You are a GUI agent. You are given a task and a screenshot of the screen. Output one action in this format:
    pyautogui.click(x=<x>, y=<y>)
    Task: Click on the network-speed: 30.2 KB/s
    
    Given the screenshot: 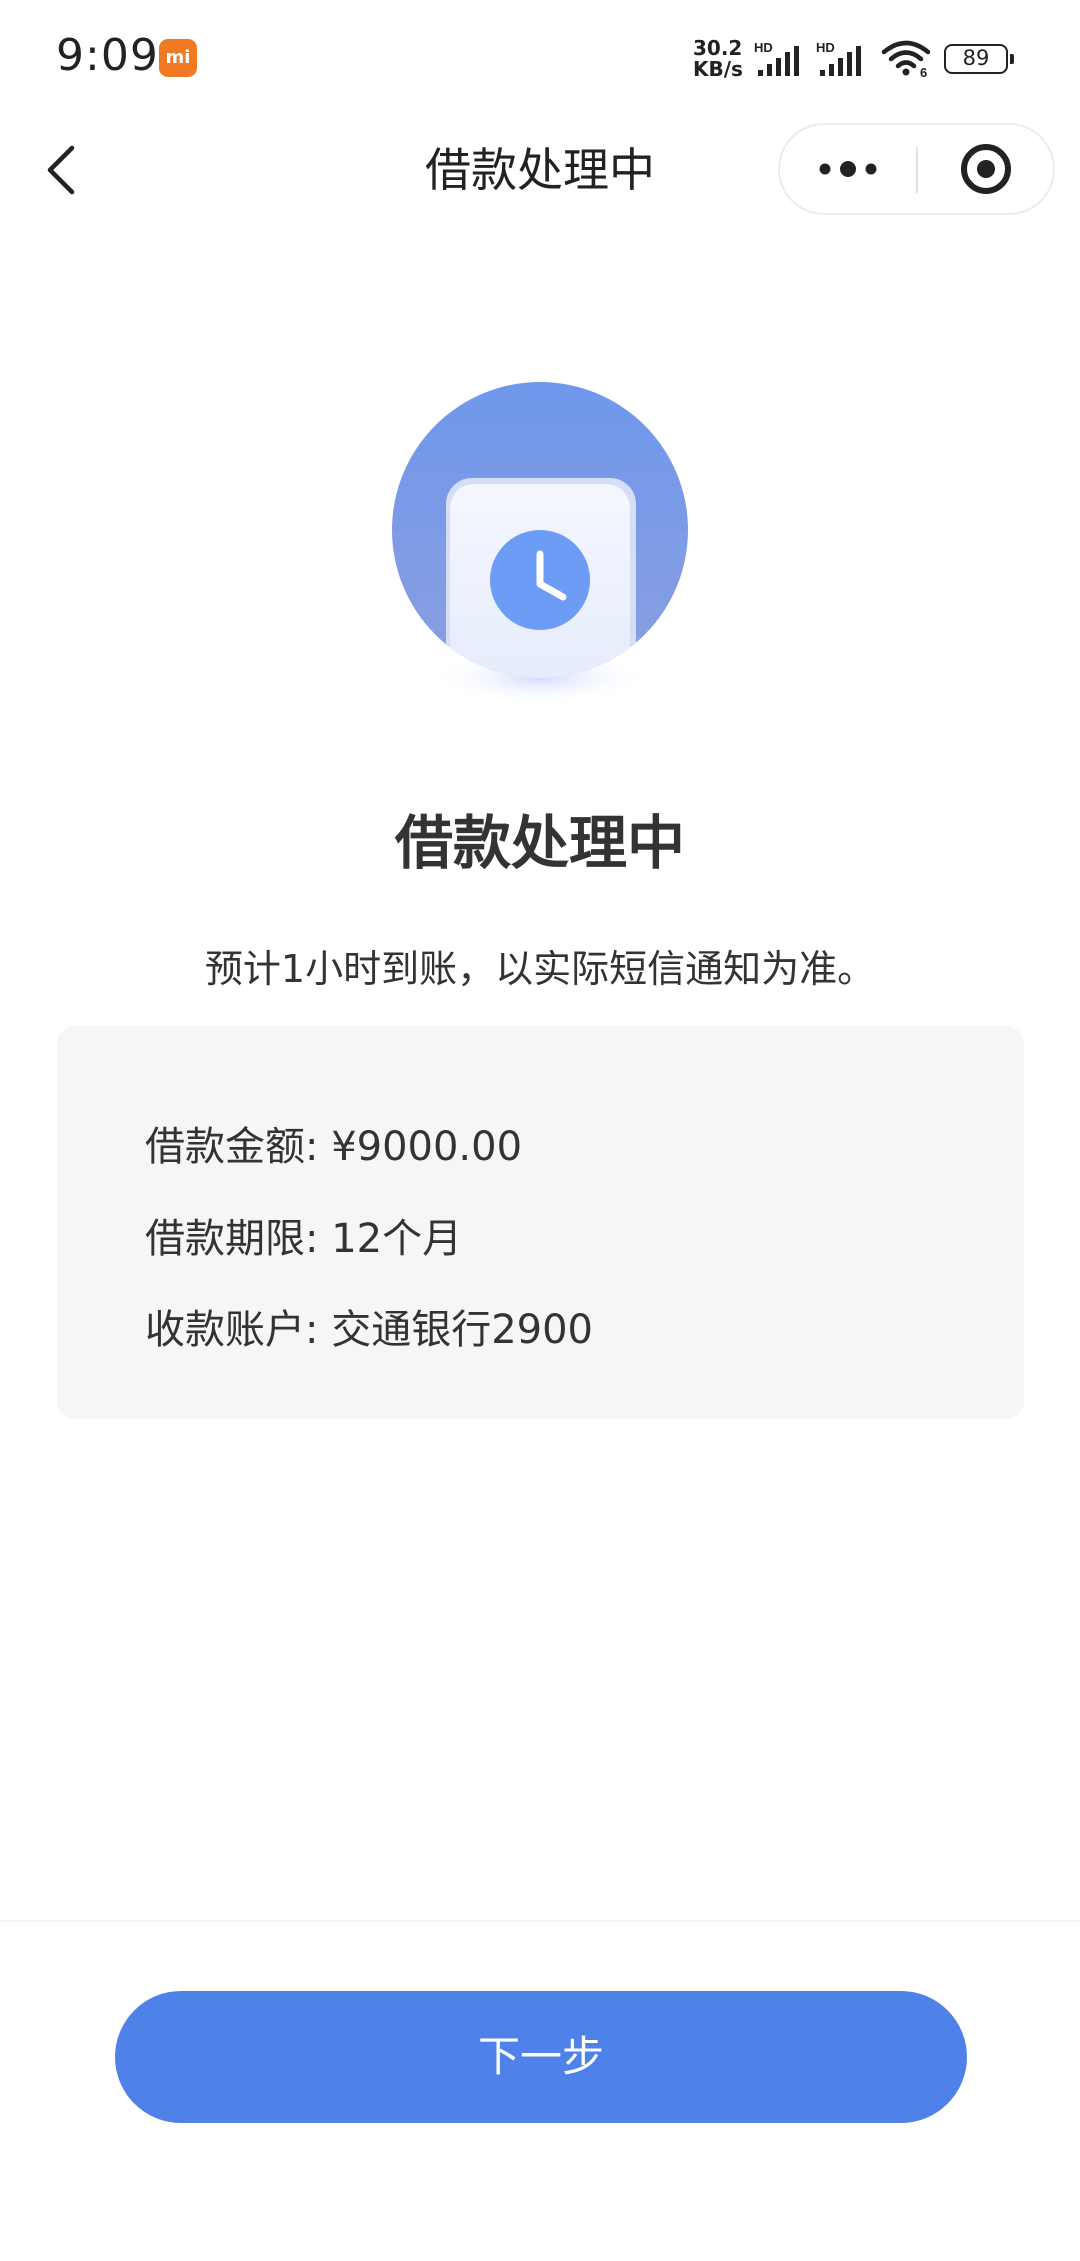 What is the action you would take?
    pyautogui.click(x=723, y=59)
    